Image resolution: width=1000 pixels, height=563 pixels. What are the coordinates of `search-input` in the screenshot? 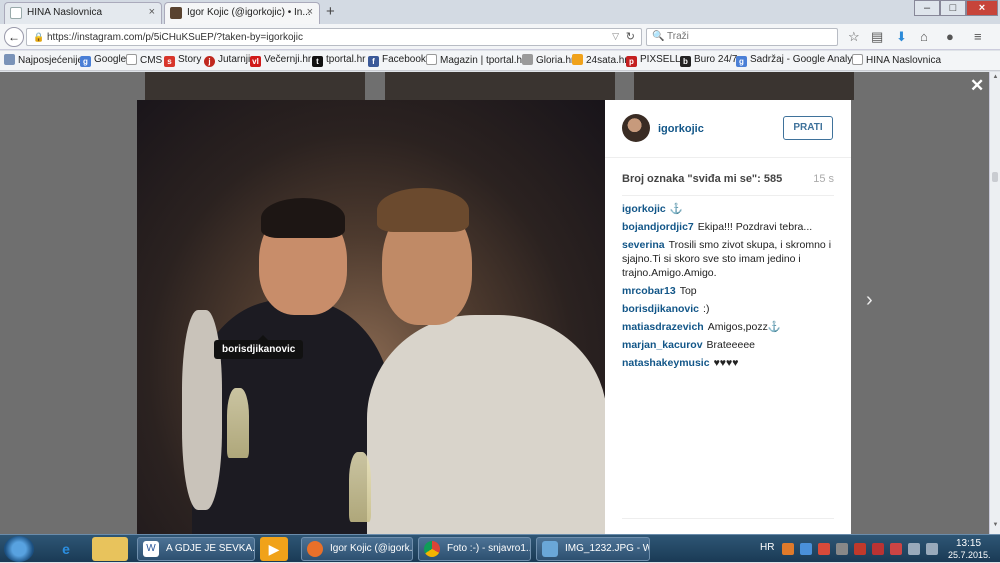 It's located at (747, 36).